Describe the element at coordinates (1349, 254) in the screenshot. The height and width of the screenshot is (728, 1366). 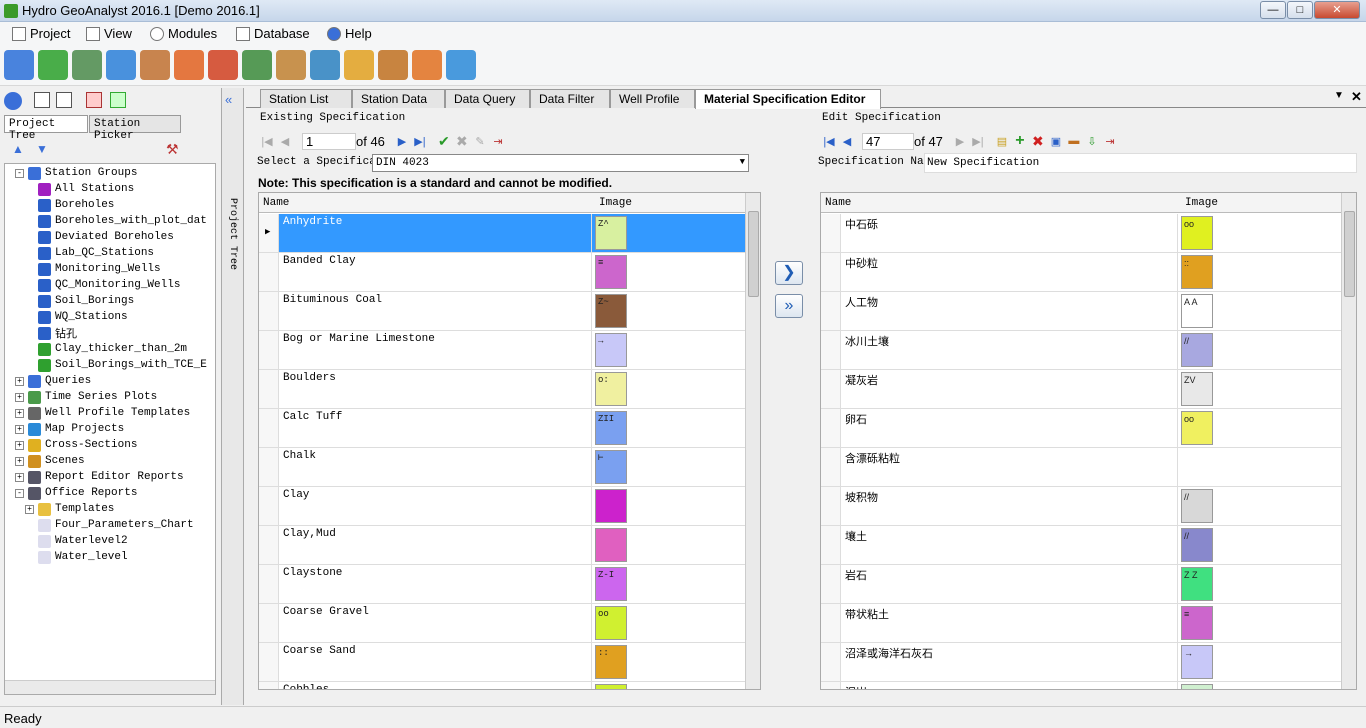
I see `scroll-thumb` at that location.